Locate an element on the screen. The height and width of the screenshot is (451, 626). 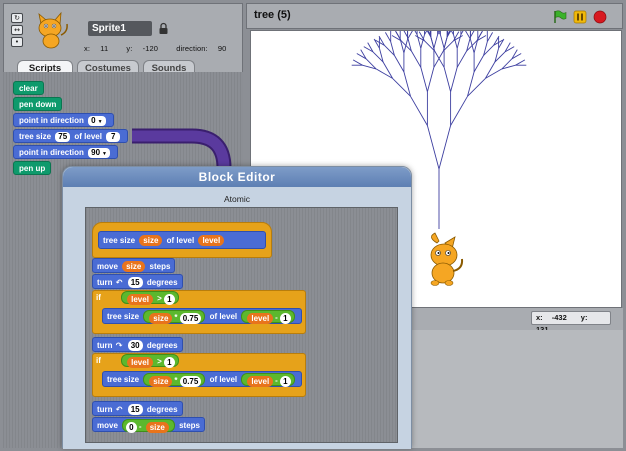
rotate-all-icon: ↻ is located at coordinates (17, 18).